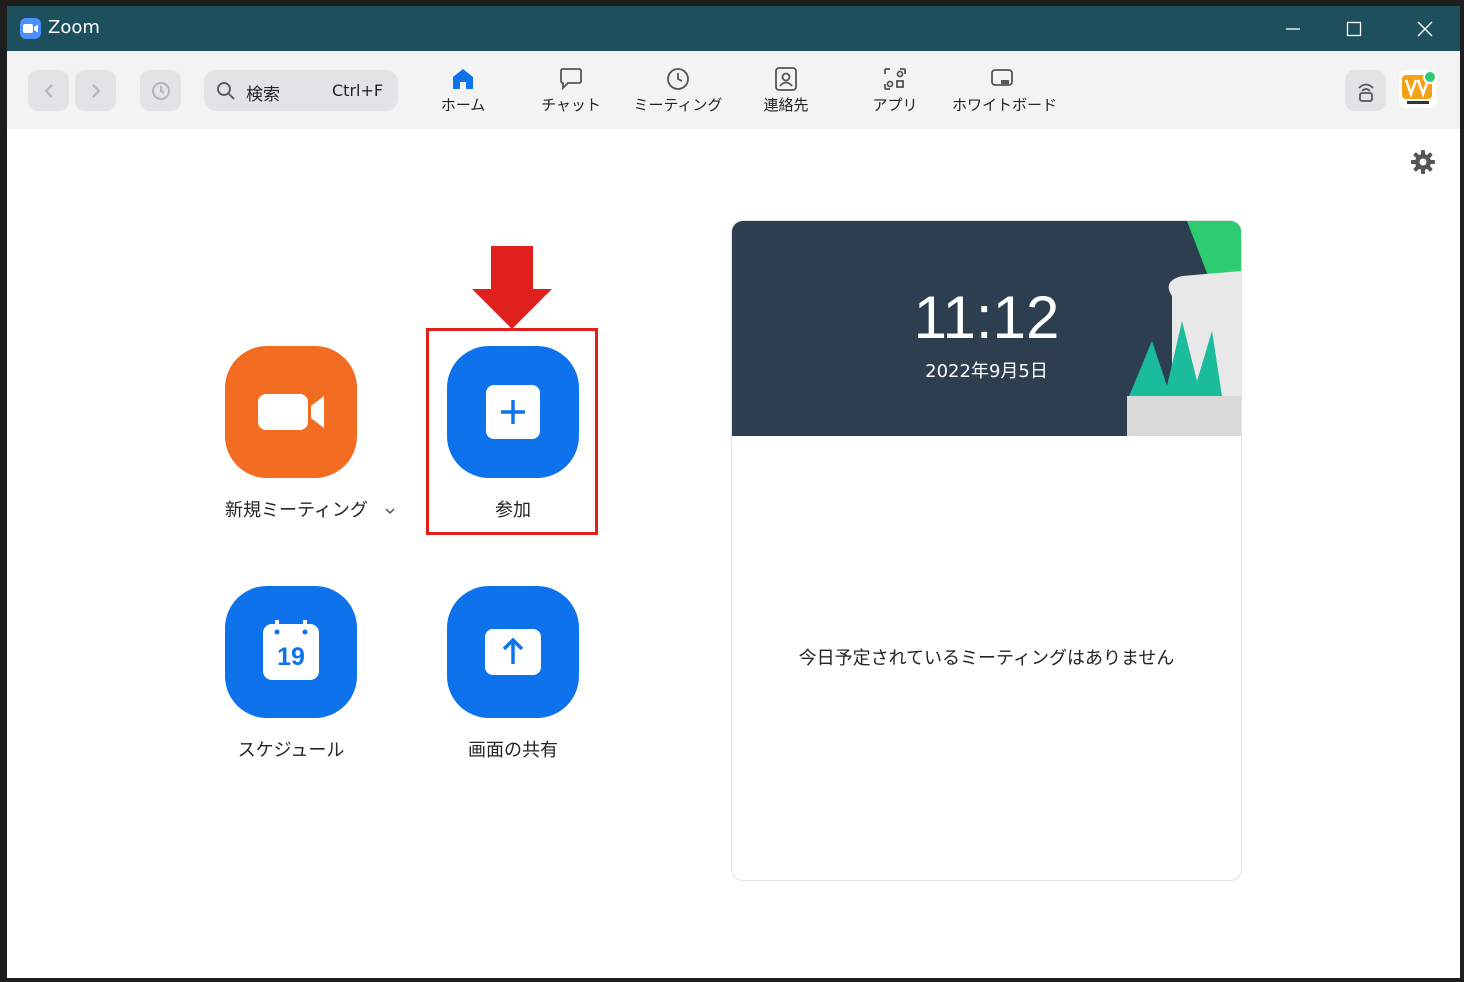 The image size is (1464, 982). I want to click on tab-meetings: ミーティング, so click(678, 92).